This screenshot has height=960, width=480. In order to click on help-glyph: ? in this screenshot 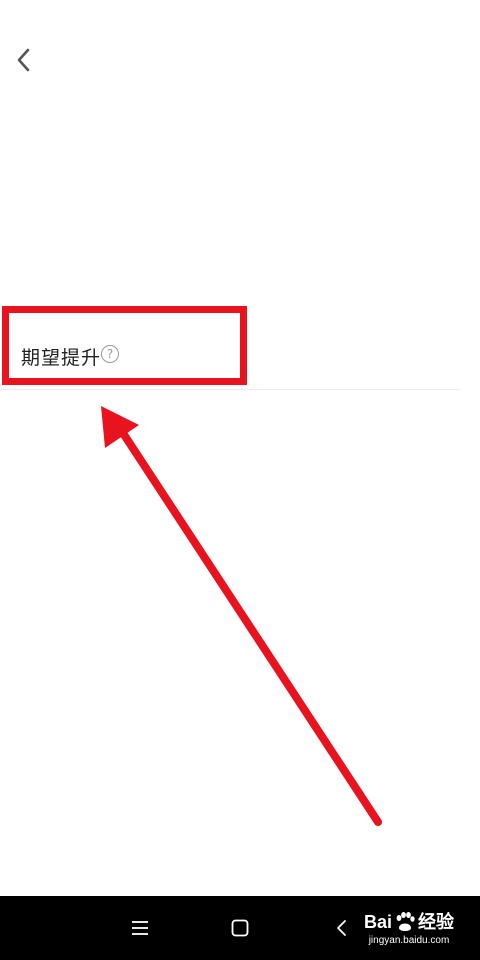, I will do `click(110, 354)`.